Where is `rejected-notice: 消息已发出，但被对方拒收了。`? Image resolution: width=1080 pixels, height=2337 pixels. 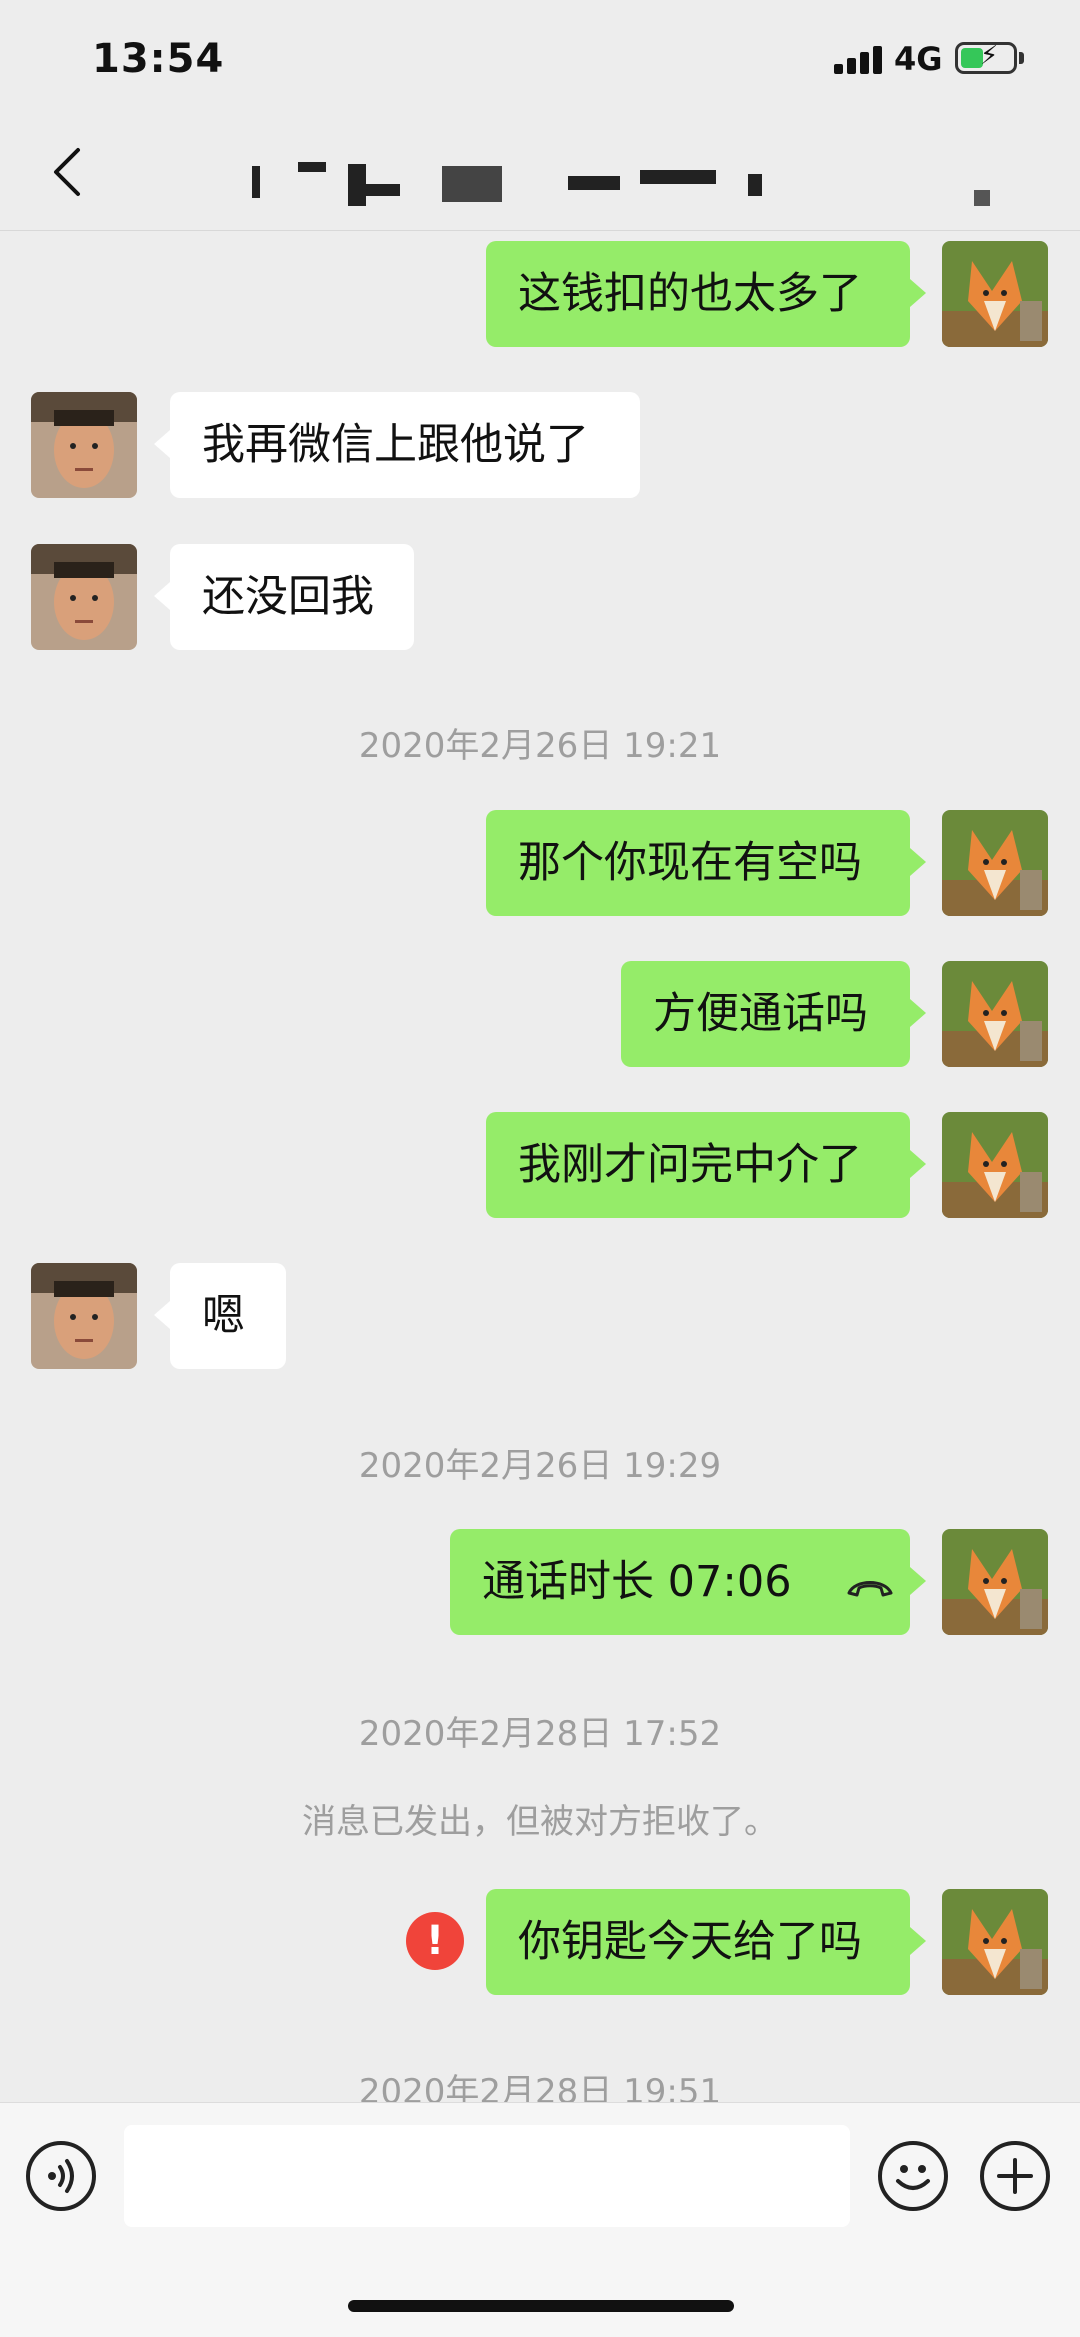 rejected-notice: 消息已发出，但被对方拒收了。 is located at coordinates (540, 1822).